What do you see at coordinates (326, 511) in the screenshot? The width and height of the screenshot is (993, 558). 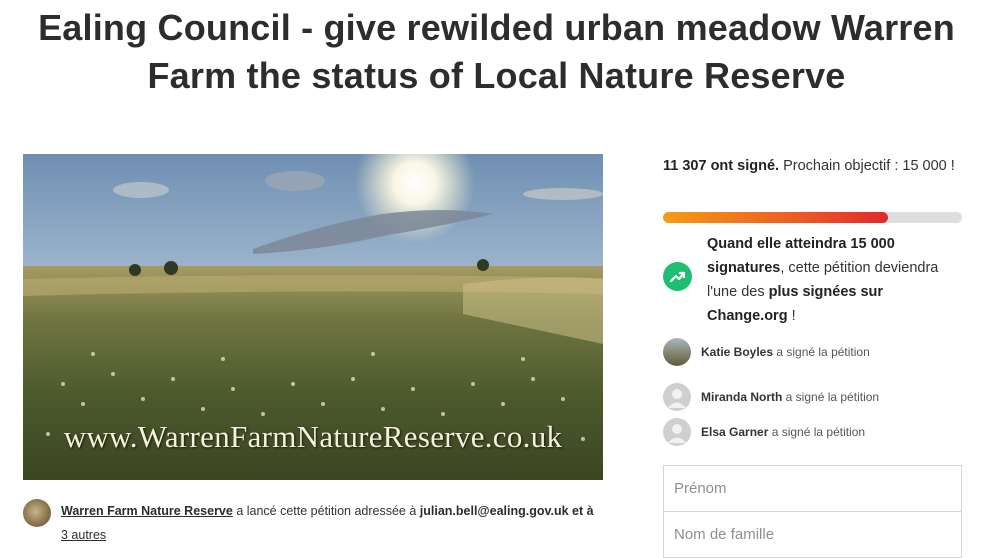 I see `starter-action-text: a lancé cette pétition adressée à` at bounding box center [326, 511].